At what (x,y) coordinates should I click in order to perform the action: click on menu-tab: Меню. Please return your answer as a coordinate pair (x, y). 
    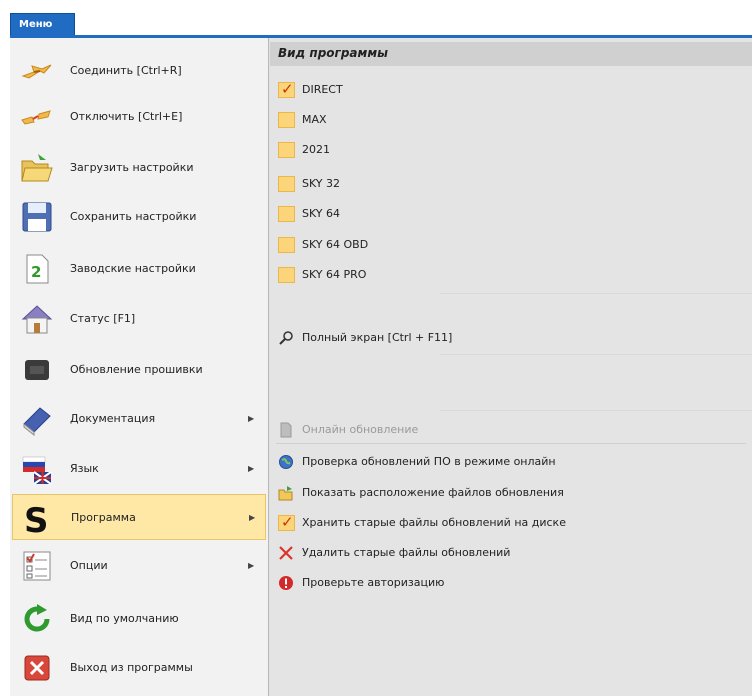
    Looking at the image, I should click on (42, 24).